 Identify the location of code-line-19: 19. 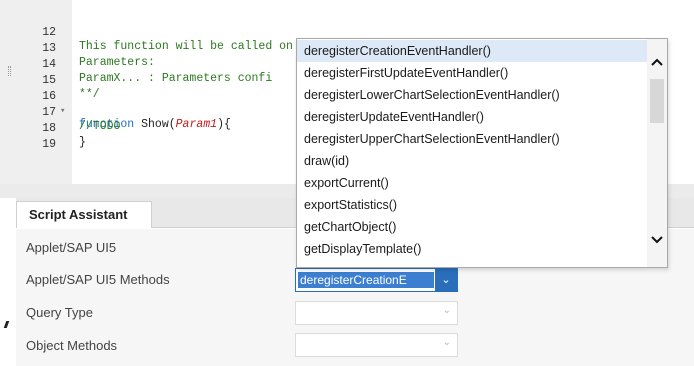
(150, 137).